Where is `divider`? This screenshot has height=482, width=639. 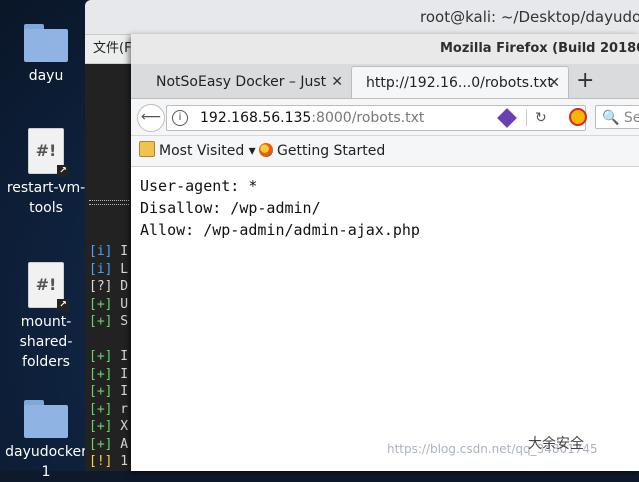
divider is located at coordinates (526, 117).